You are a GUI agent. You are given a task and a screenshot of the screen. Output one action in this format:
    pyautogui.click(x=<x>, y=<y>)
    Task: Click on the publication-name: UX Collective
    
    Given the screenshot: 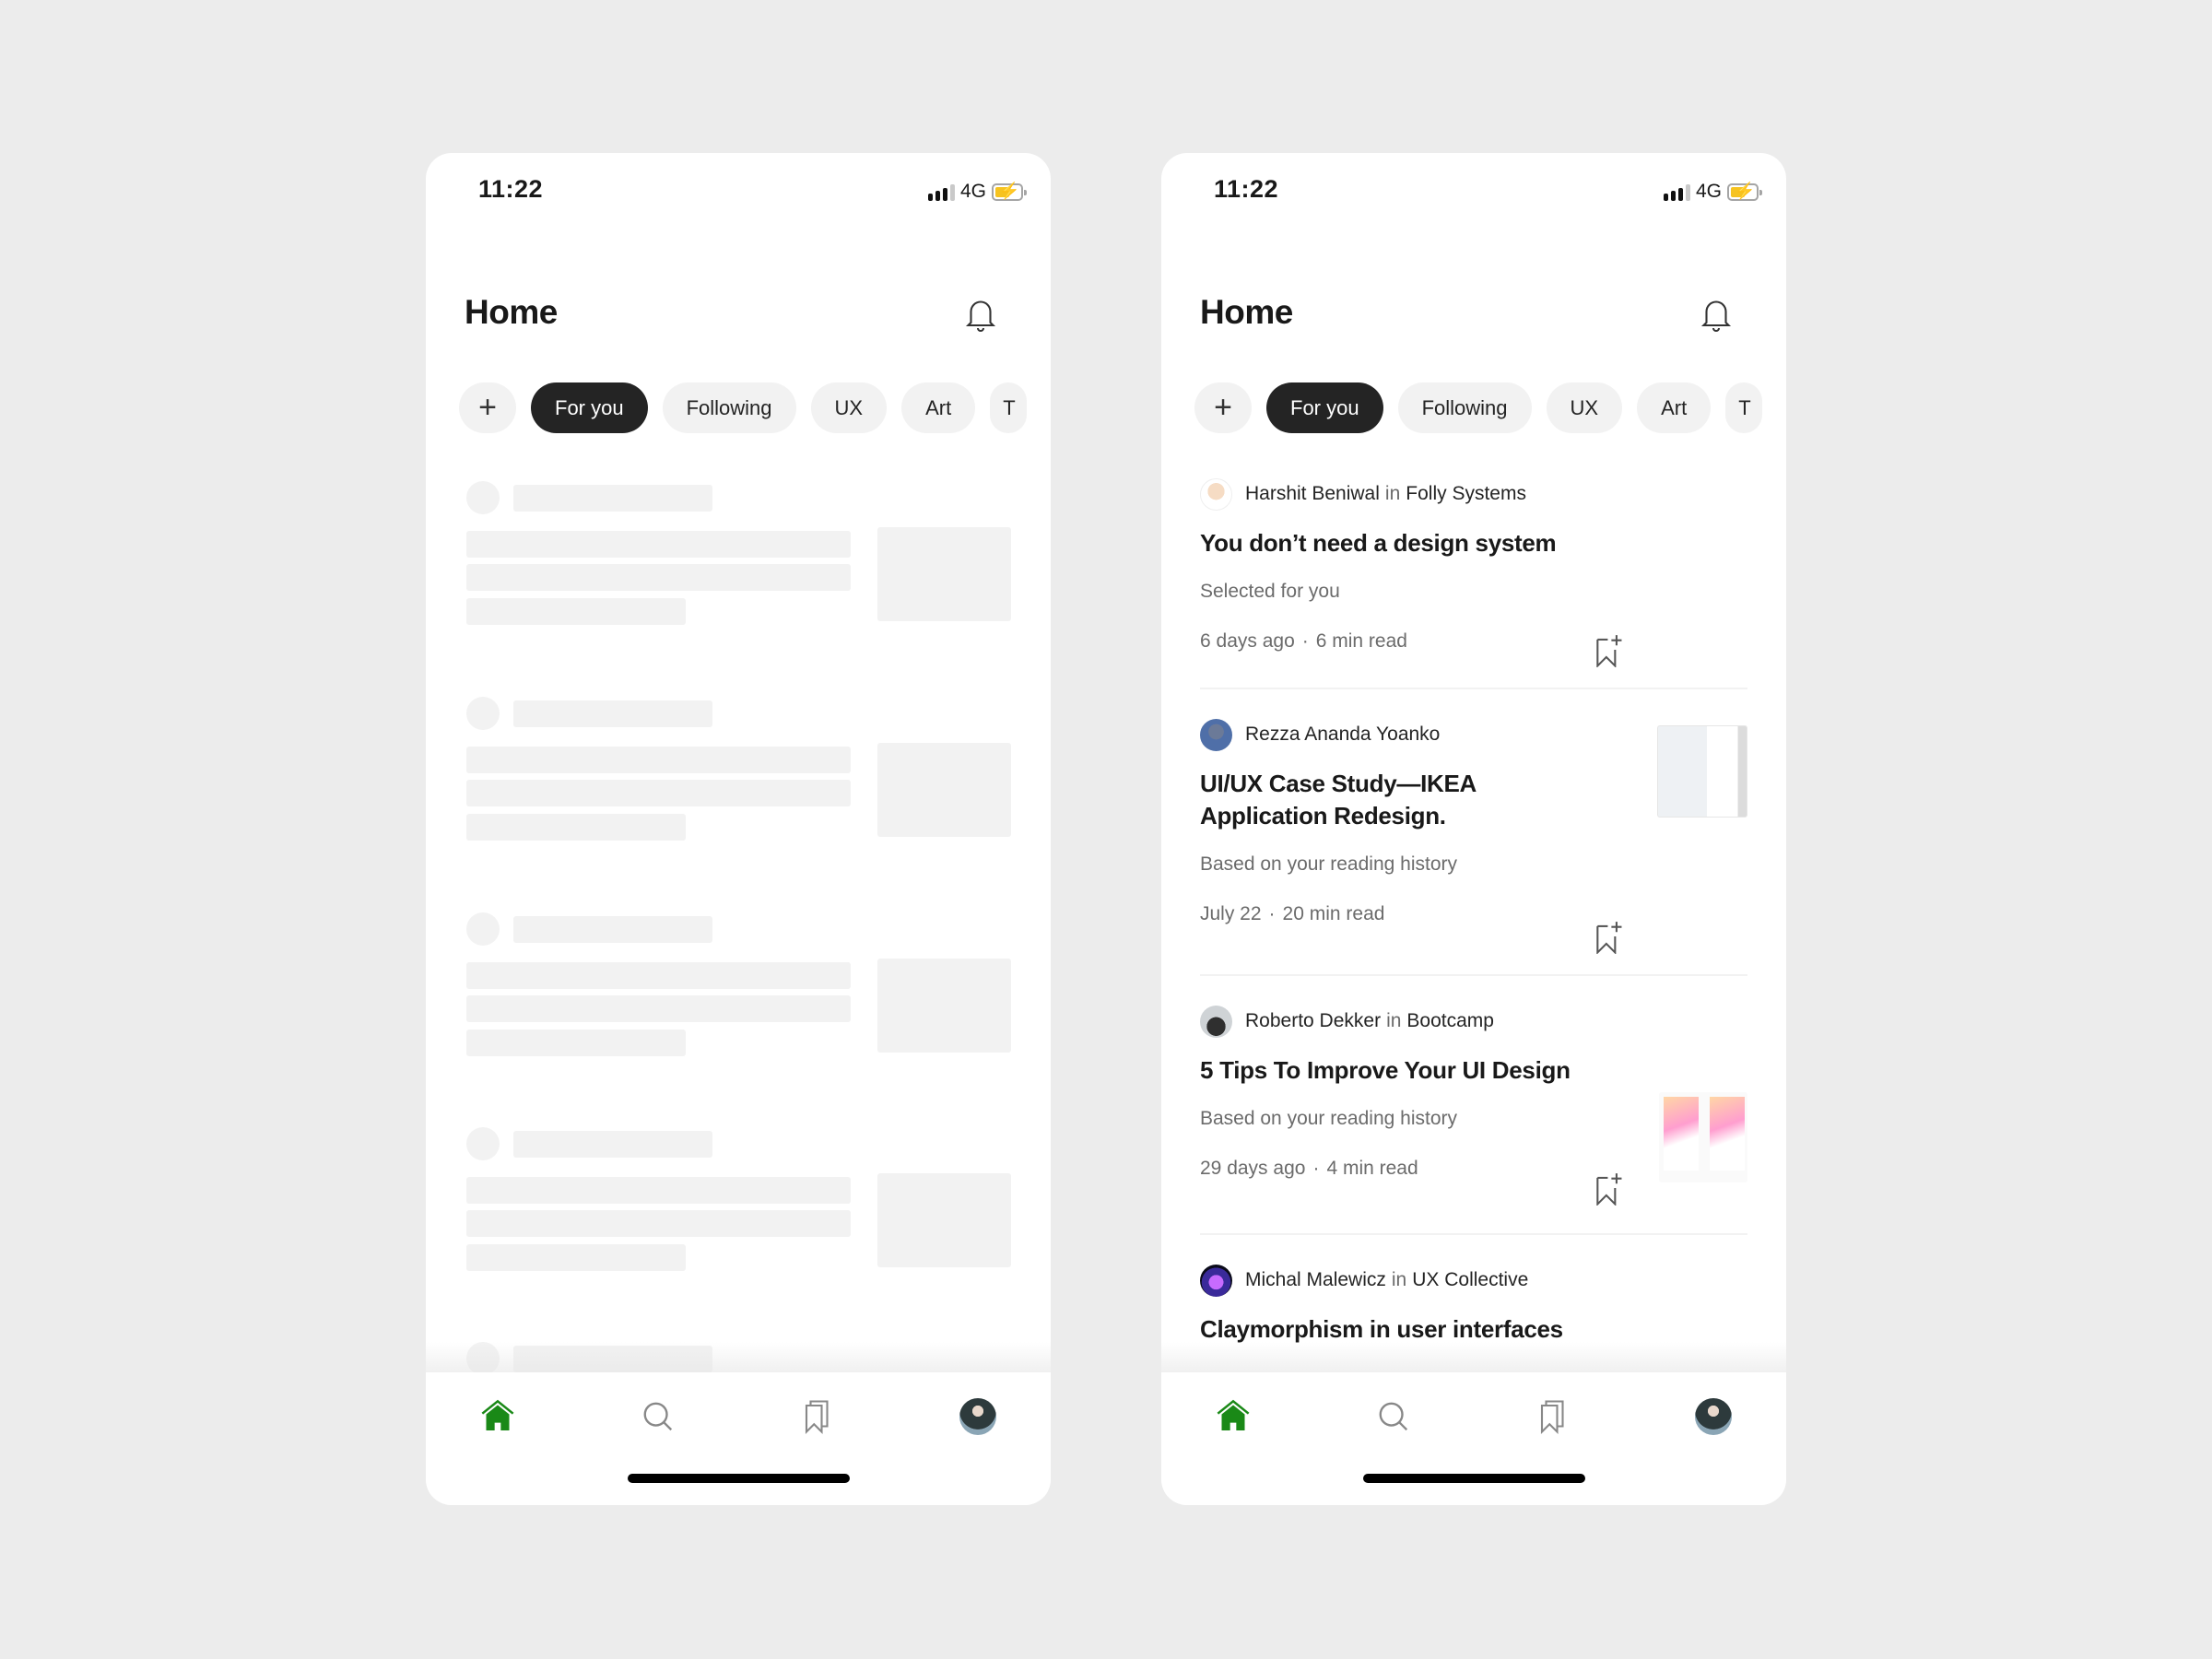 What is the action you would take?
    pyautogui.click(x=1470, y=1280)
    